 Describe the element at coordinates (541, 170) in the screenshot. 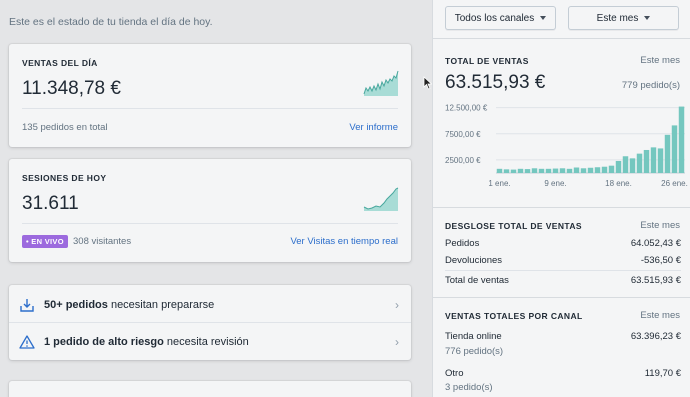

I see `chart-bar-7-ene` at that location.